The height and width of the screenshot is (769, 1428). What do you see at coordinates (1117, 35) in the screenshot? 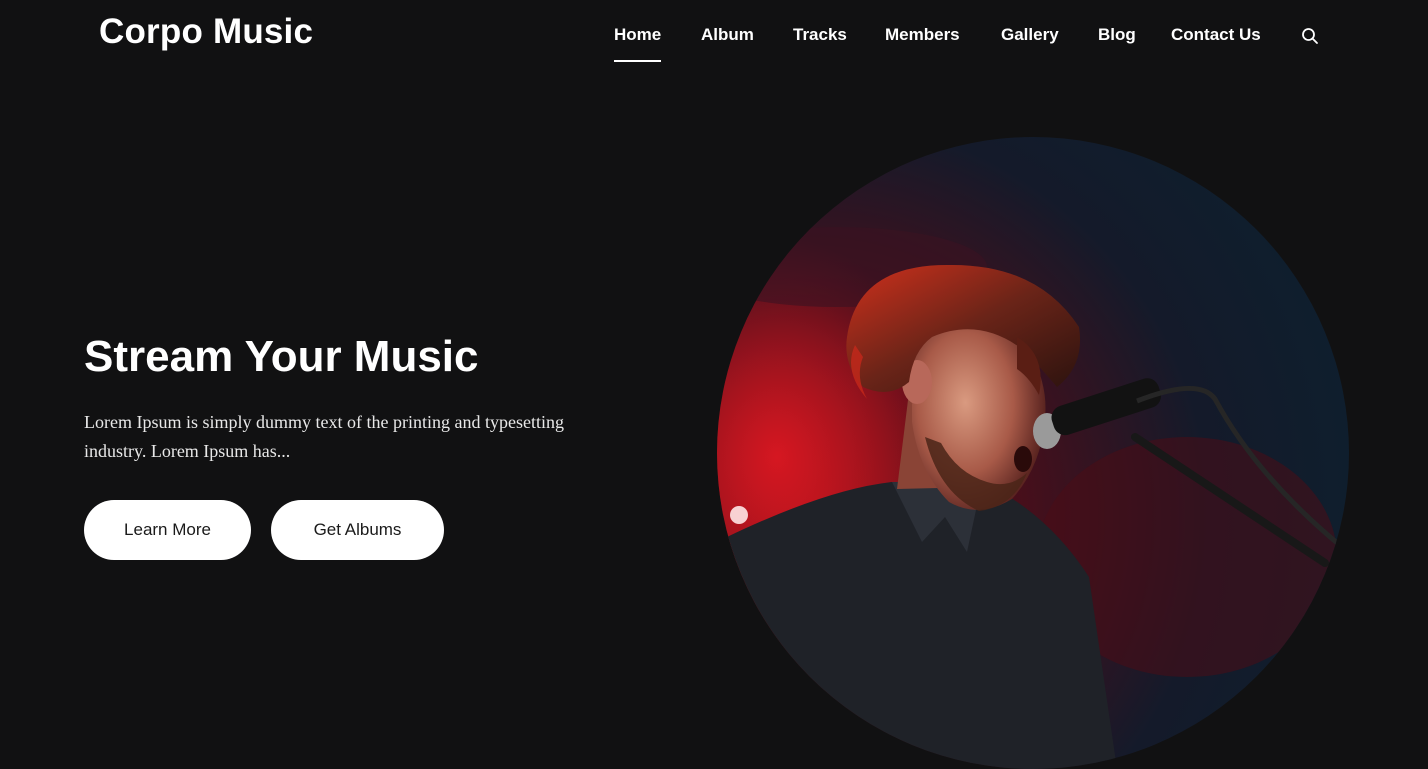
I see `nav-link-blog: Blog` at bounding box center [1117, 35].